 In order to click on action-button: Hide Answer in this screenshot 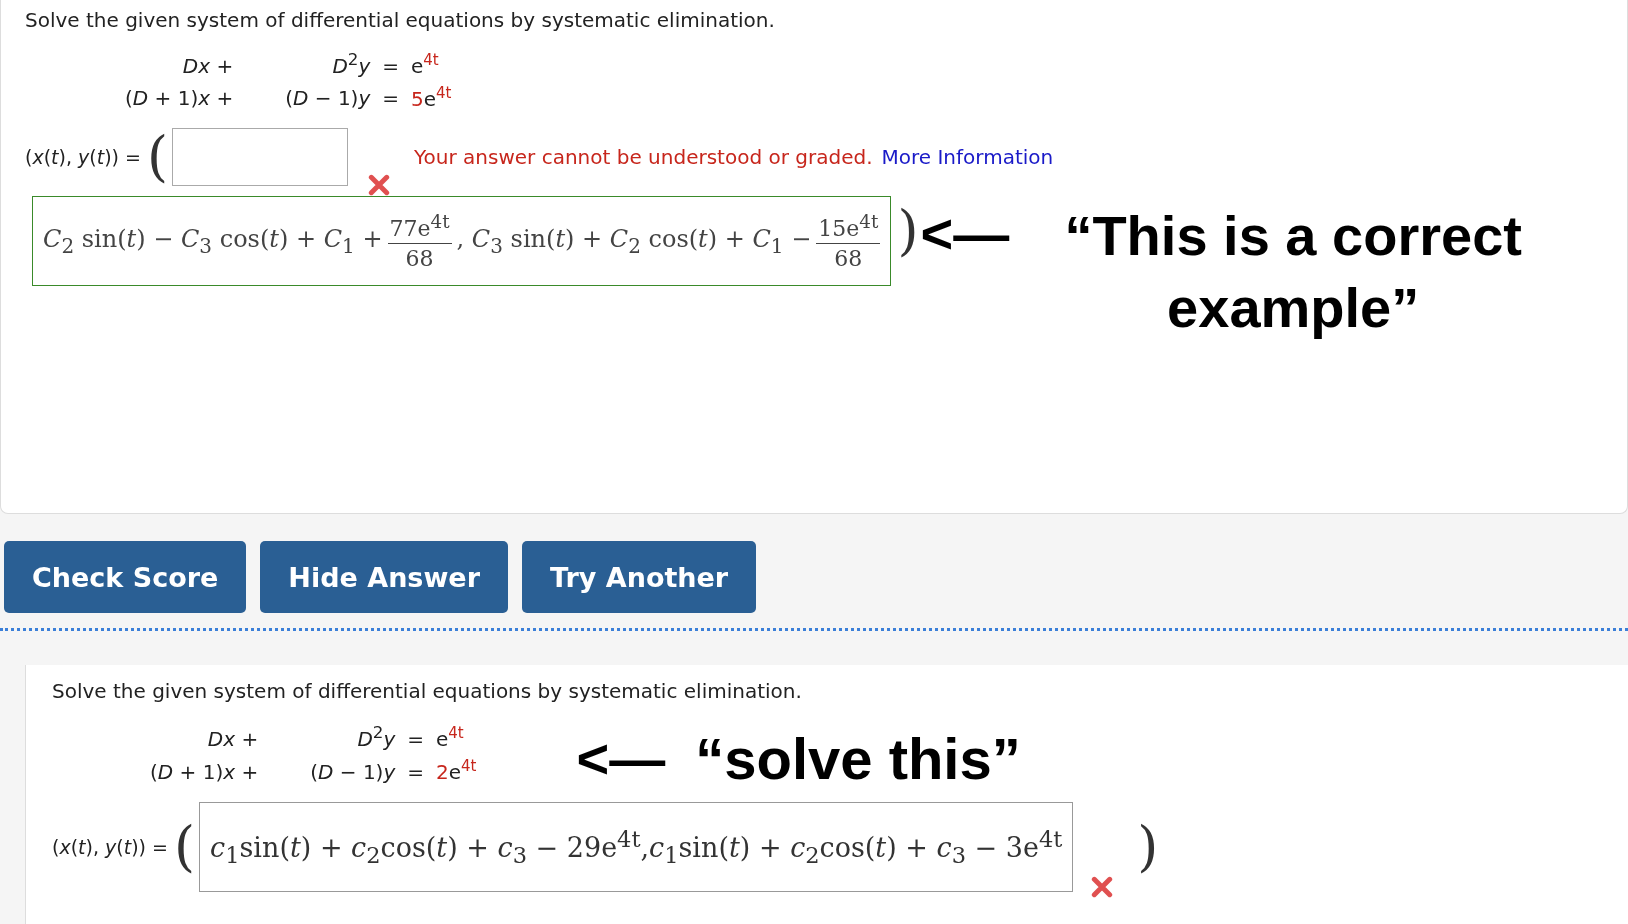, I will do `click(384, 577)`.